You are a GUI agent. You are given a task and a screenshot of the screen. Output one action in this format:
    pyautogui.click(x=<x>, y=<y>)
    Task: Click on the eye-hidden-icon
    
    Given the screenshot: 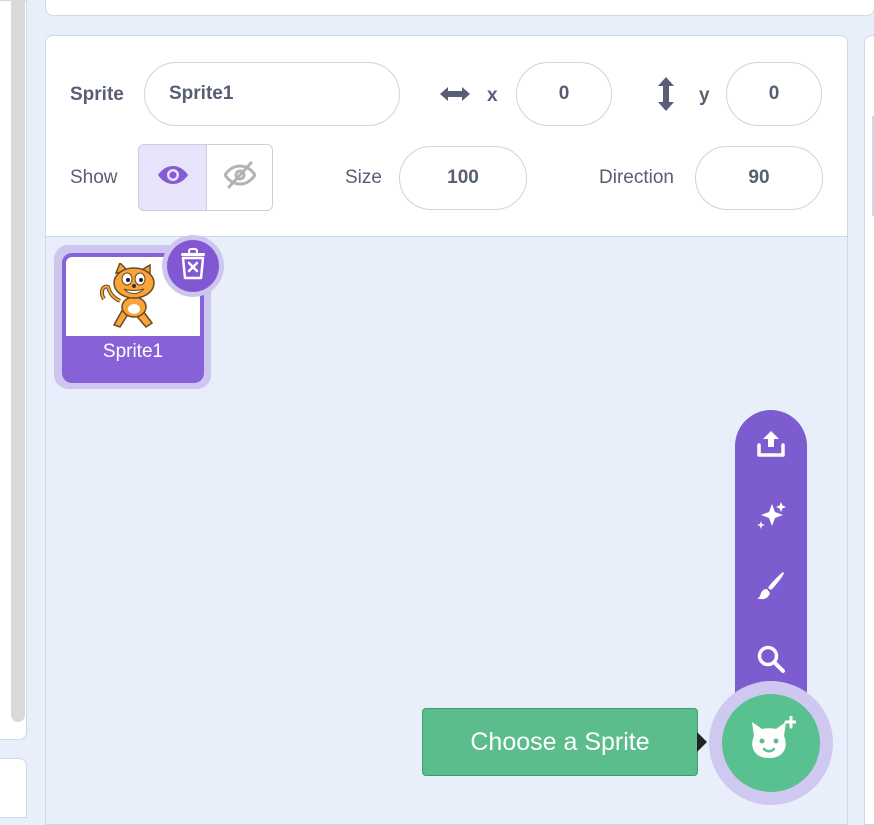 What is the action you would take?
    pyautogui.click(x=239, y=177)
    